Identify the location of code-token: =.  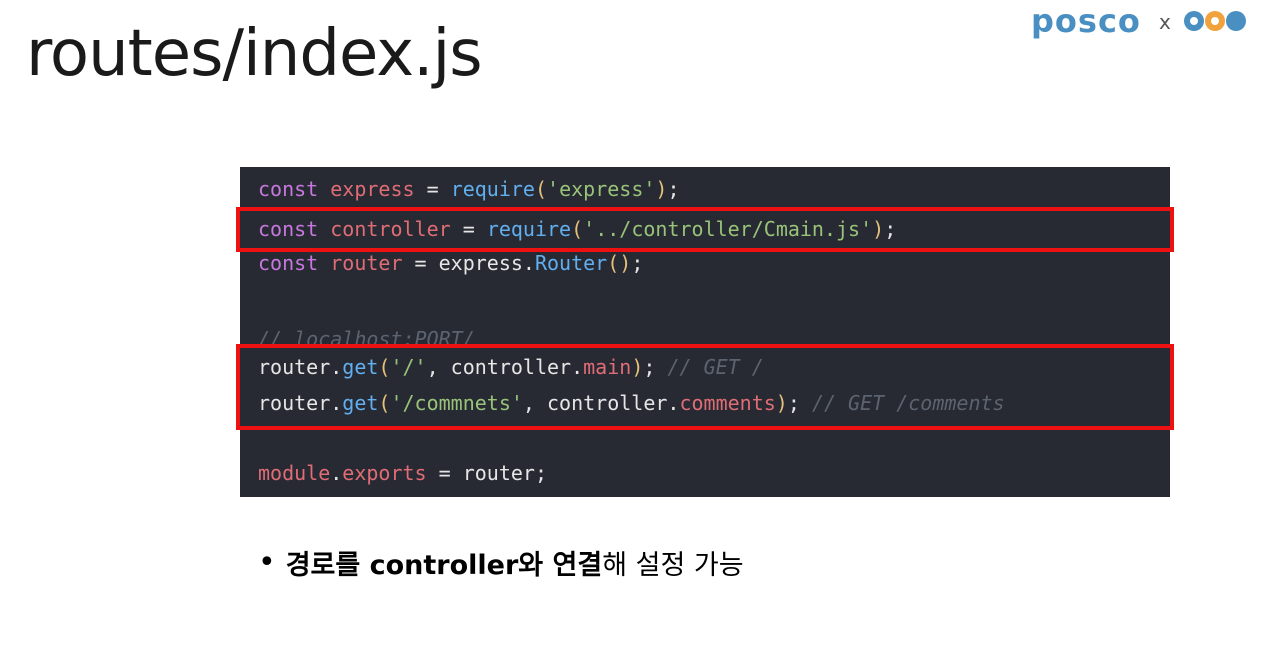
(432, 189).